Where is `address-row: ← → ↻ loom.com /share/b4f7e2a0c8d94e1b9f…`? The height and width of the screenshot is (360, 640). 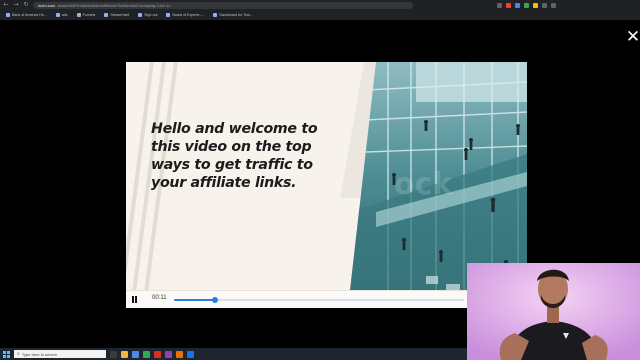
address-row: ← → ↻ loom.com /share/b4f7e2a0c8d94e1b9f… is located at coordinates (320, 5).